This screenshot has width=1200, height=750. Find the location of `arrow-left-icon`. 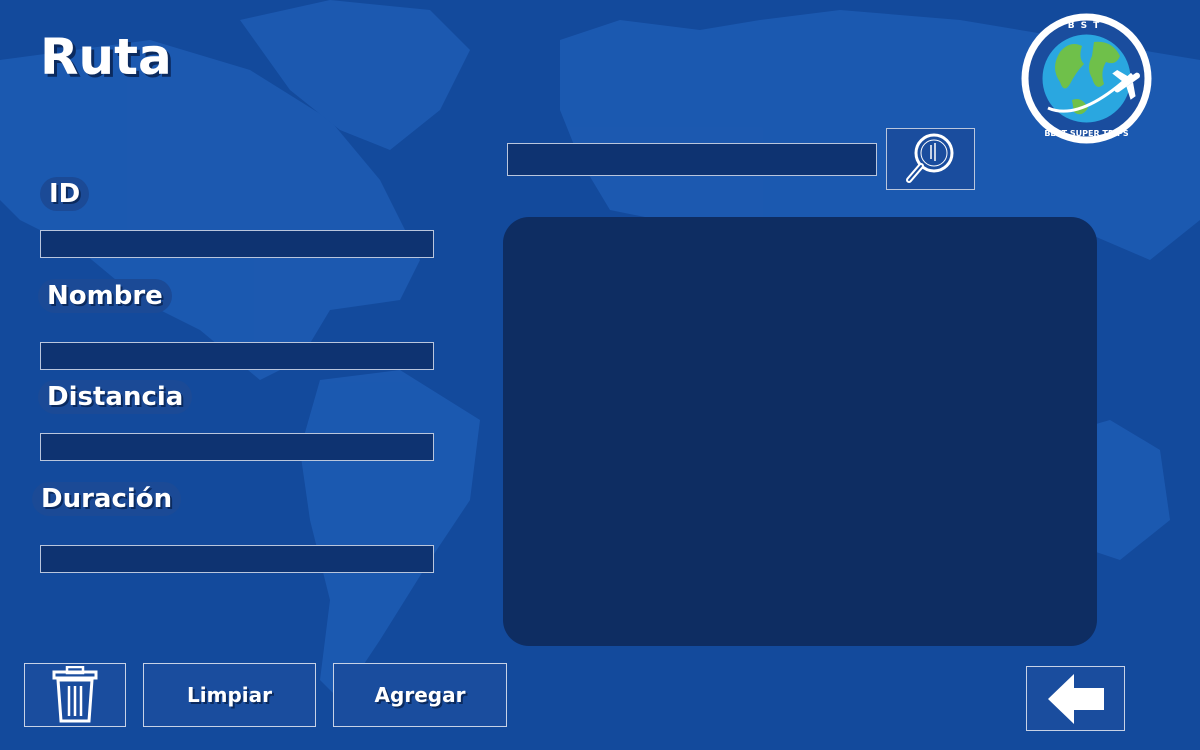

arrow-left-icon is located at coordinates (1075, 698).